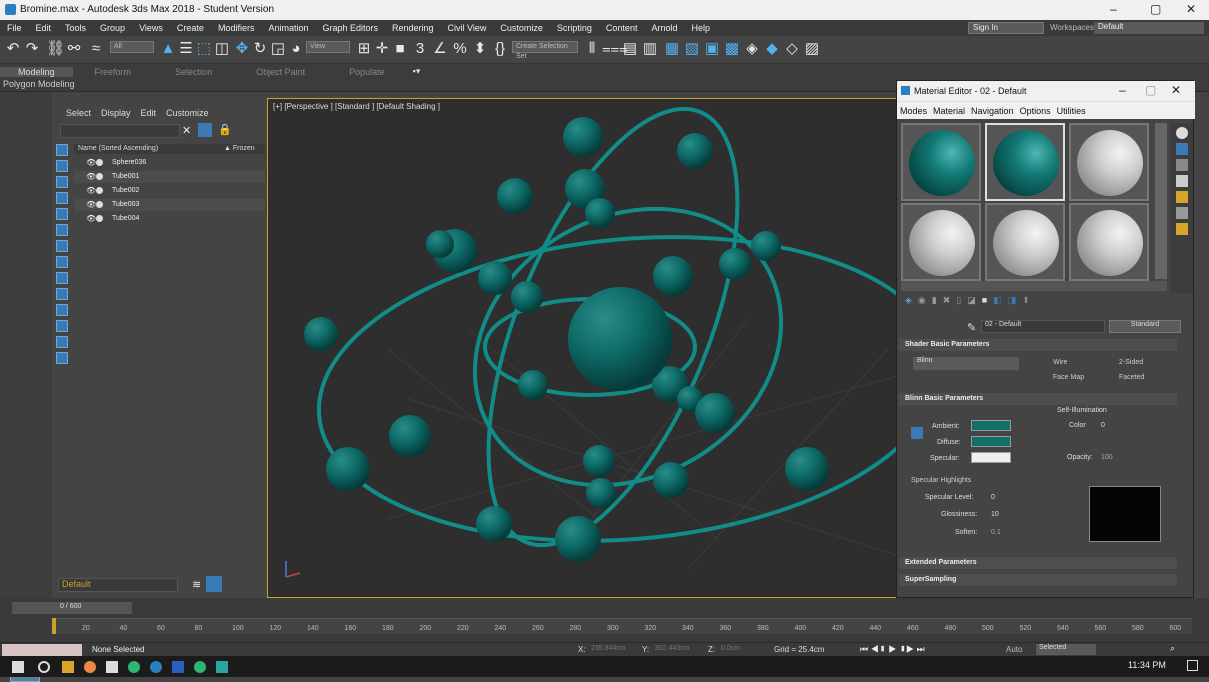 The image size is (1209, 682). What do you see at coordinates (350, 28) in the screenshot?
I see `menu-graph-editors: Graph Editors` at bounding box center [350, 28].